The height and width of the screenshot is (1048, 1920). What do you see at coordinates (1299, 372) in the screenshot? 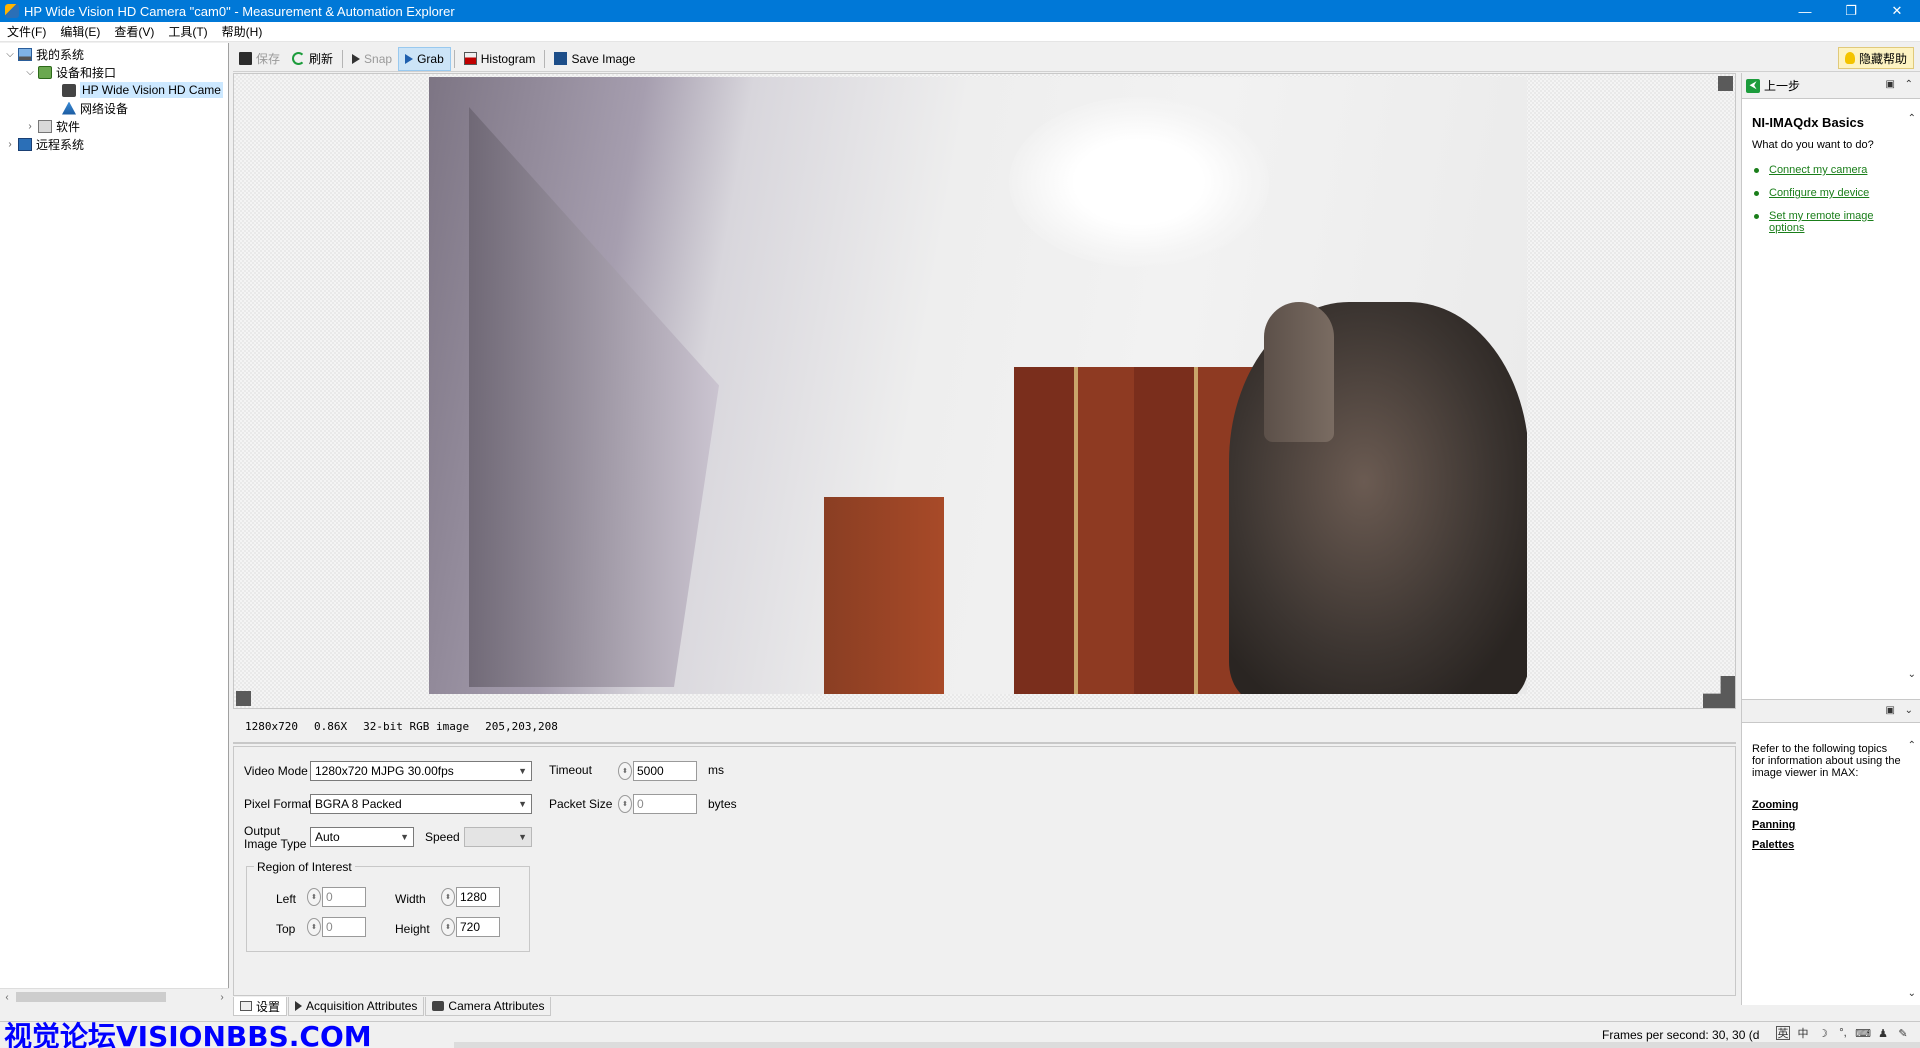
I see `image-region-thumb` at bounding box center [1299, 372].